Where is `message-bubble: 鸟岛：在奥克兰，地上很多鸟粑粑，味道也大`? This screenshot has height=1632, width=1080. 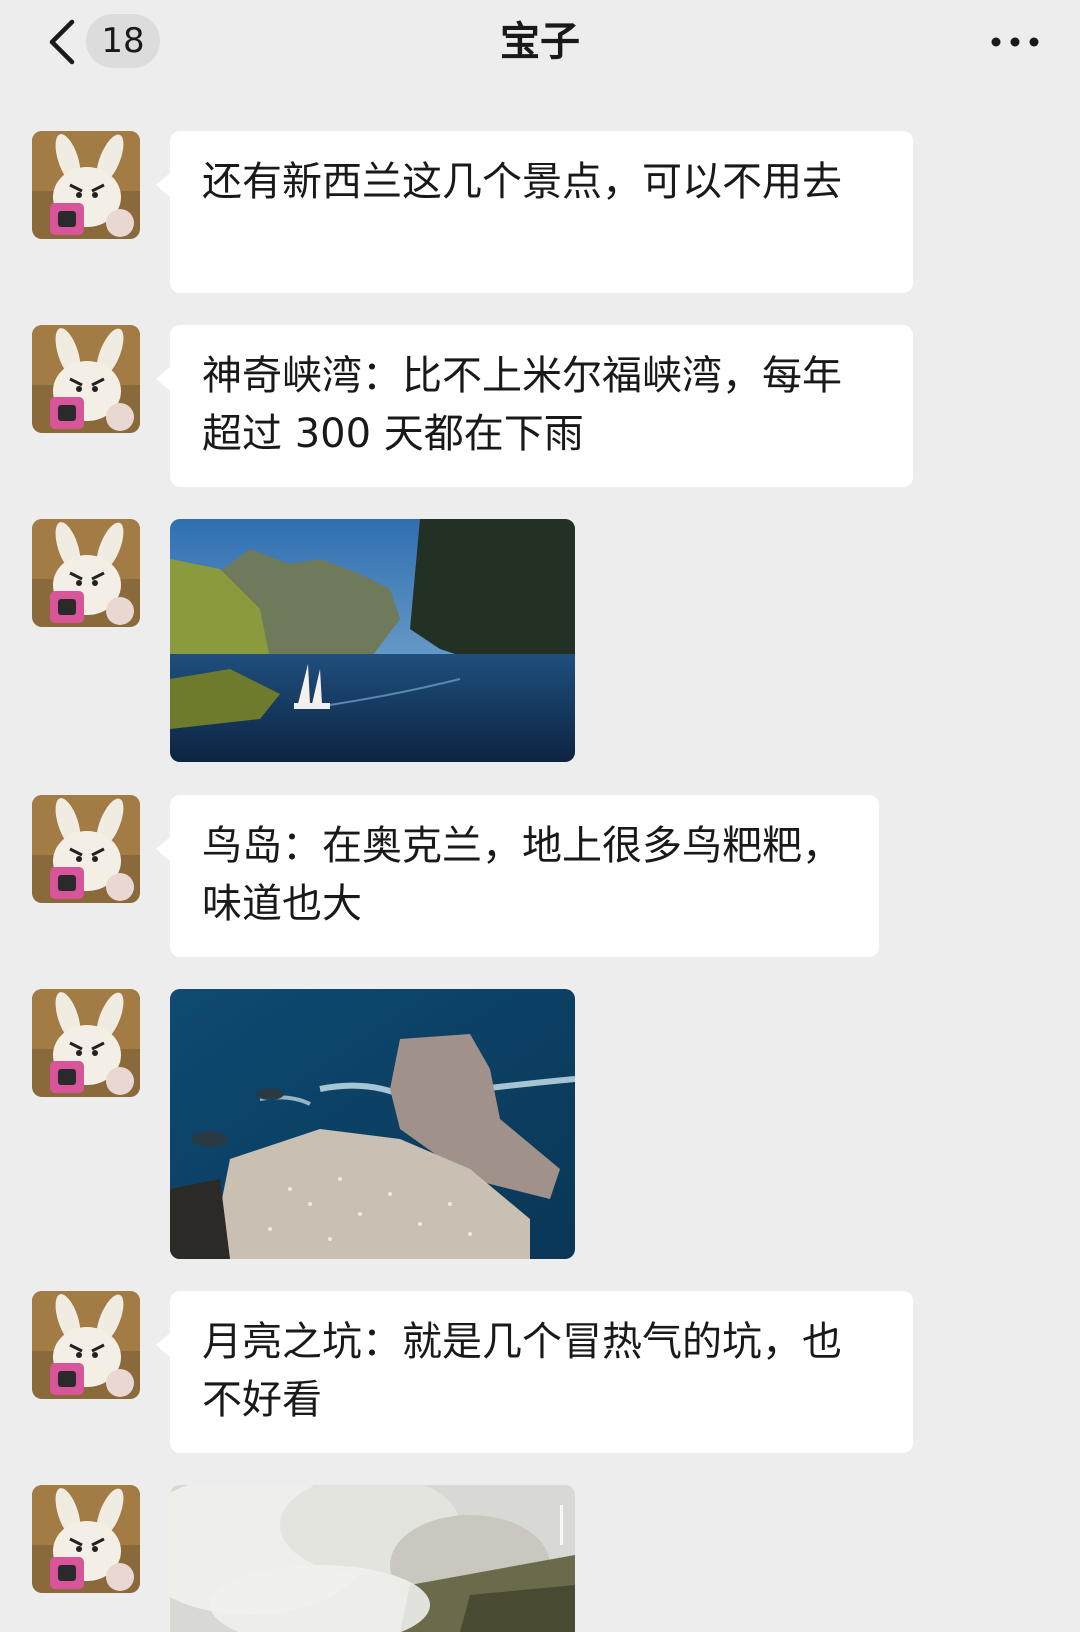 message-bubble: 鸟岛：在奥克兰，地上很多鸟粑粑，味道也大 is located at coordinates (517, 876).